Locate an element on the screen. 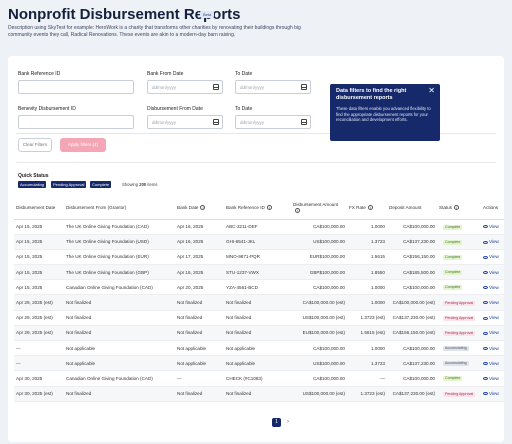 The width and height of the screenshot is (512, 444). cell-deposit-amount: CA$156,150.00 (est) is located at coordinates (412, 333).